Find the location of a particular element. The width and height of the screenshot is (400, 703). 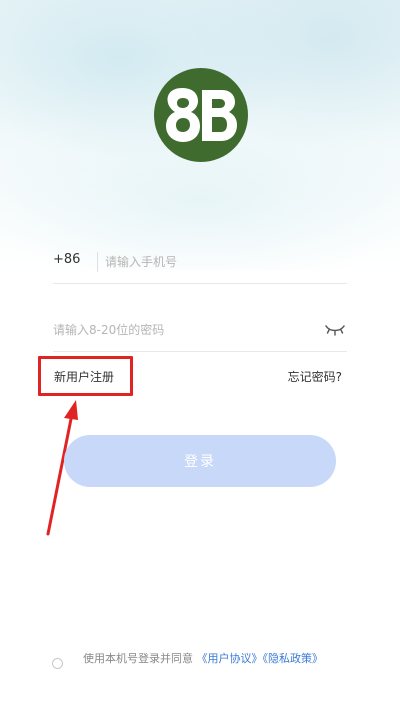

annotation-highlight-box is located at coordinates (85, 376).